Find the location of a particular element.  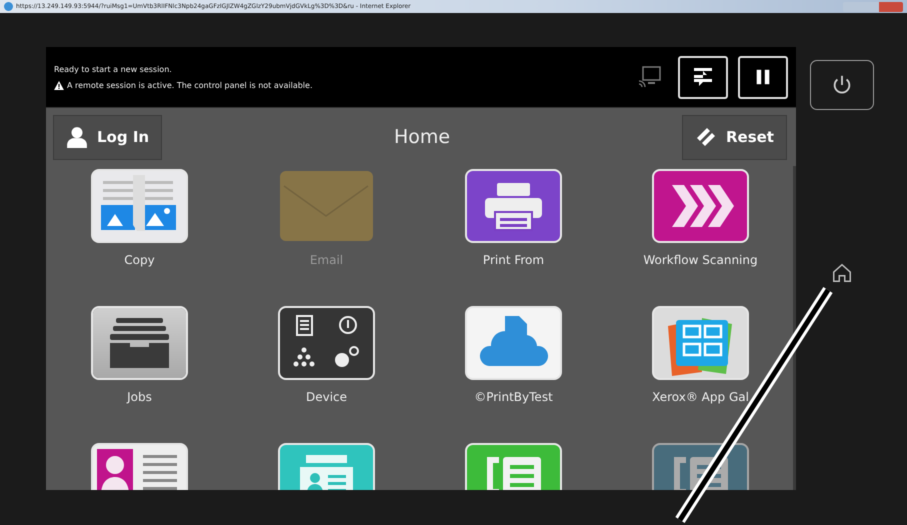

log-in-button: Log In is located at coordinates (107, 137).